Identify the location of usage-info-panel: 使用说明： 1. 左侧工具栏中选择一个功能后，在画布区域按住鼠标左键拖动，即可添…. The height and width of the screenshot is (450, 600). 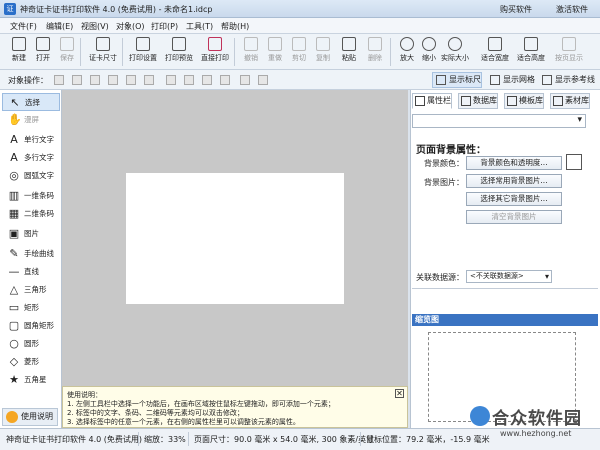
(235, 407).